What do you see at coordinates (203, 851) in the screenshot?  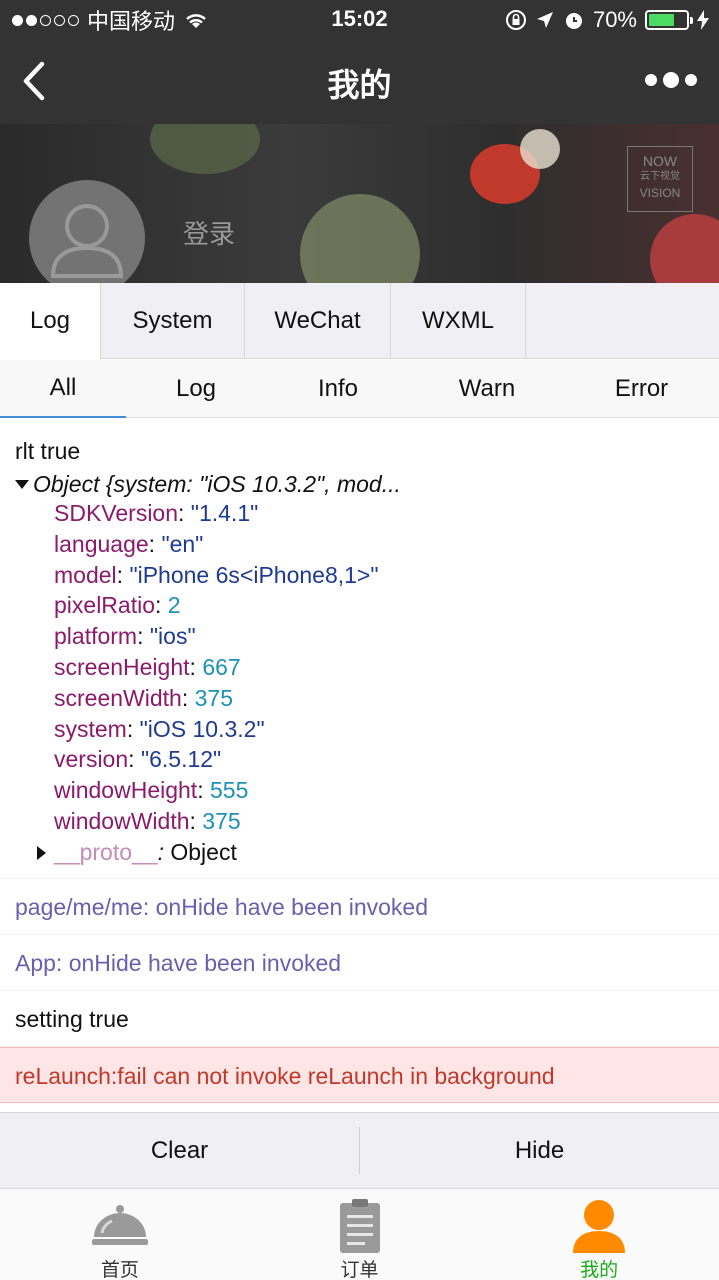 I see `proto-value: Object` at bounding box center [203, 851].